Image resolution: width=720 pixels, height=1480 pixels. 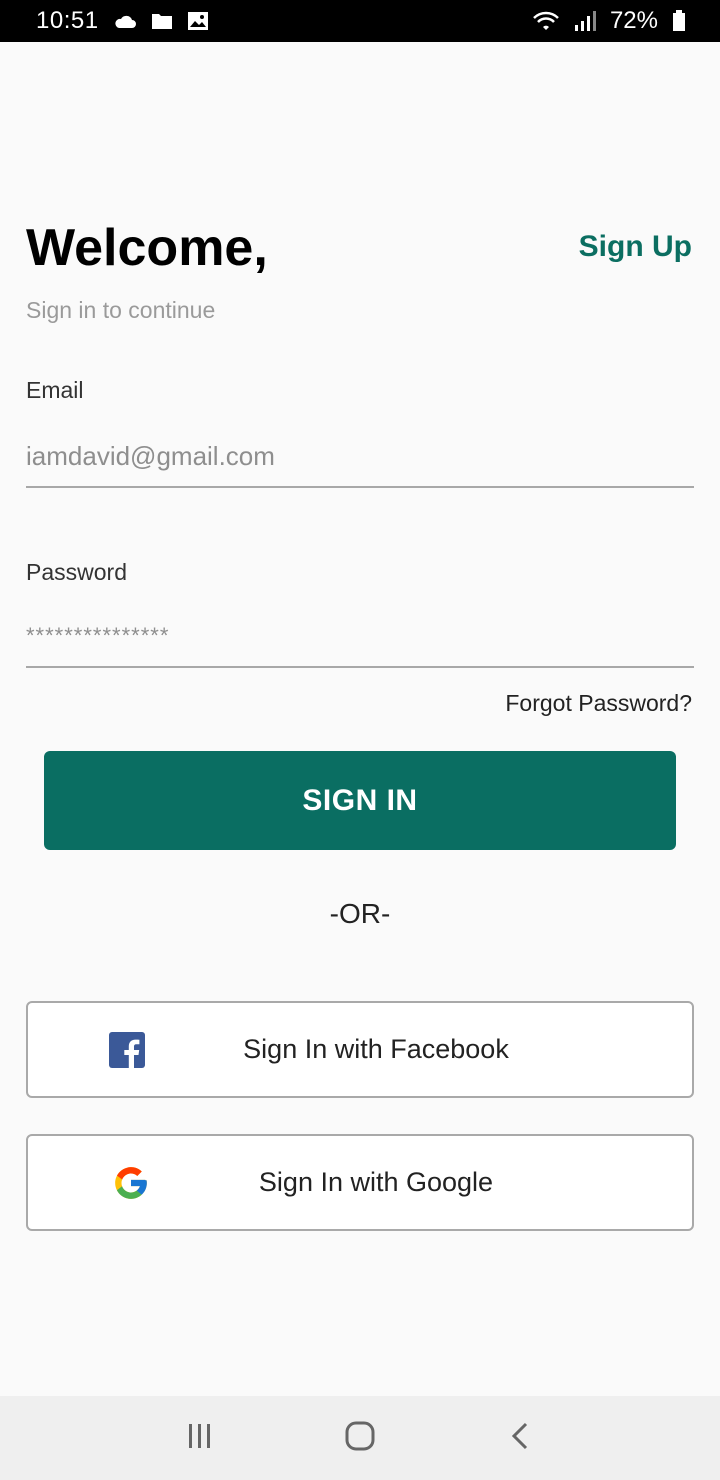 I want to click on system-navigation-bar, so click(x=360, y=1438).